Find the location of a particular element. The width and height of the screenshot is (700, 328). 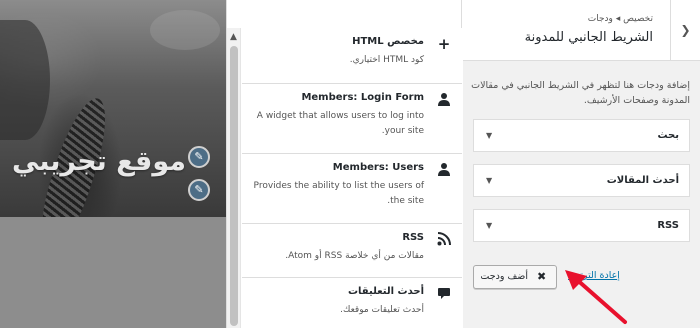

widget-title: Members: Users is located at coordinates (378, 167).